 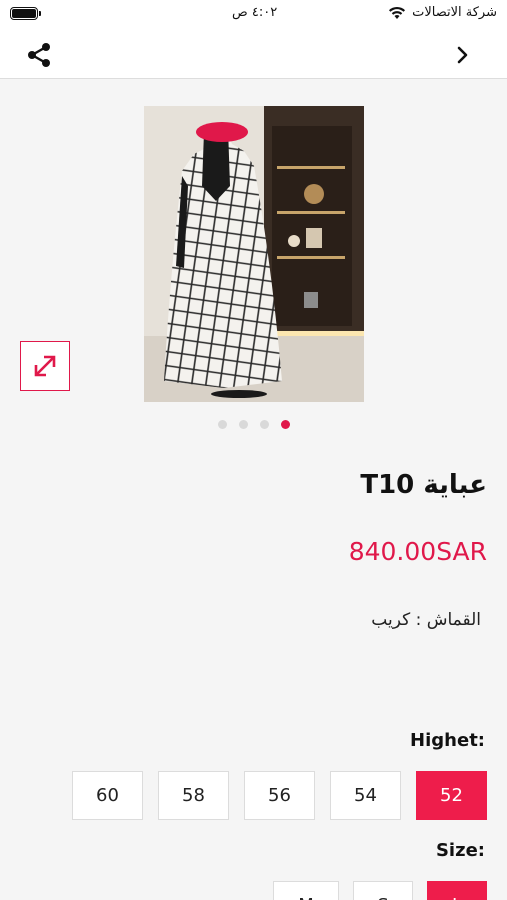 What do you see at coordinates (447, 740) in the screenshot?
I see `height-label: Highet:` at bounding box center [447, 740].